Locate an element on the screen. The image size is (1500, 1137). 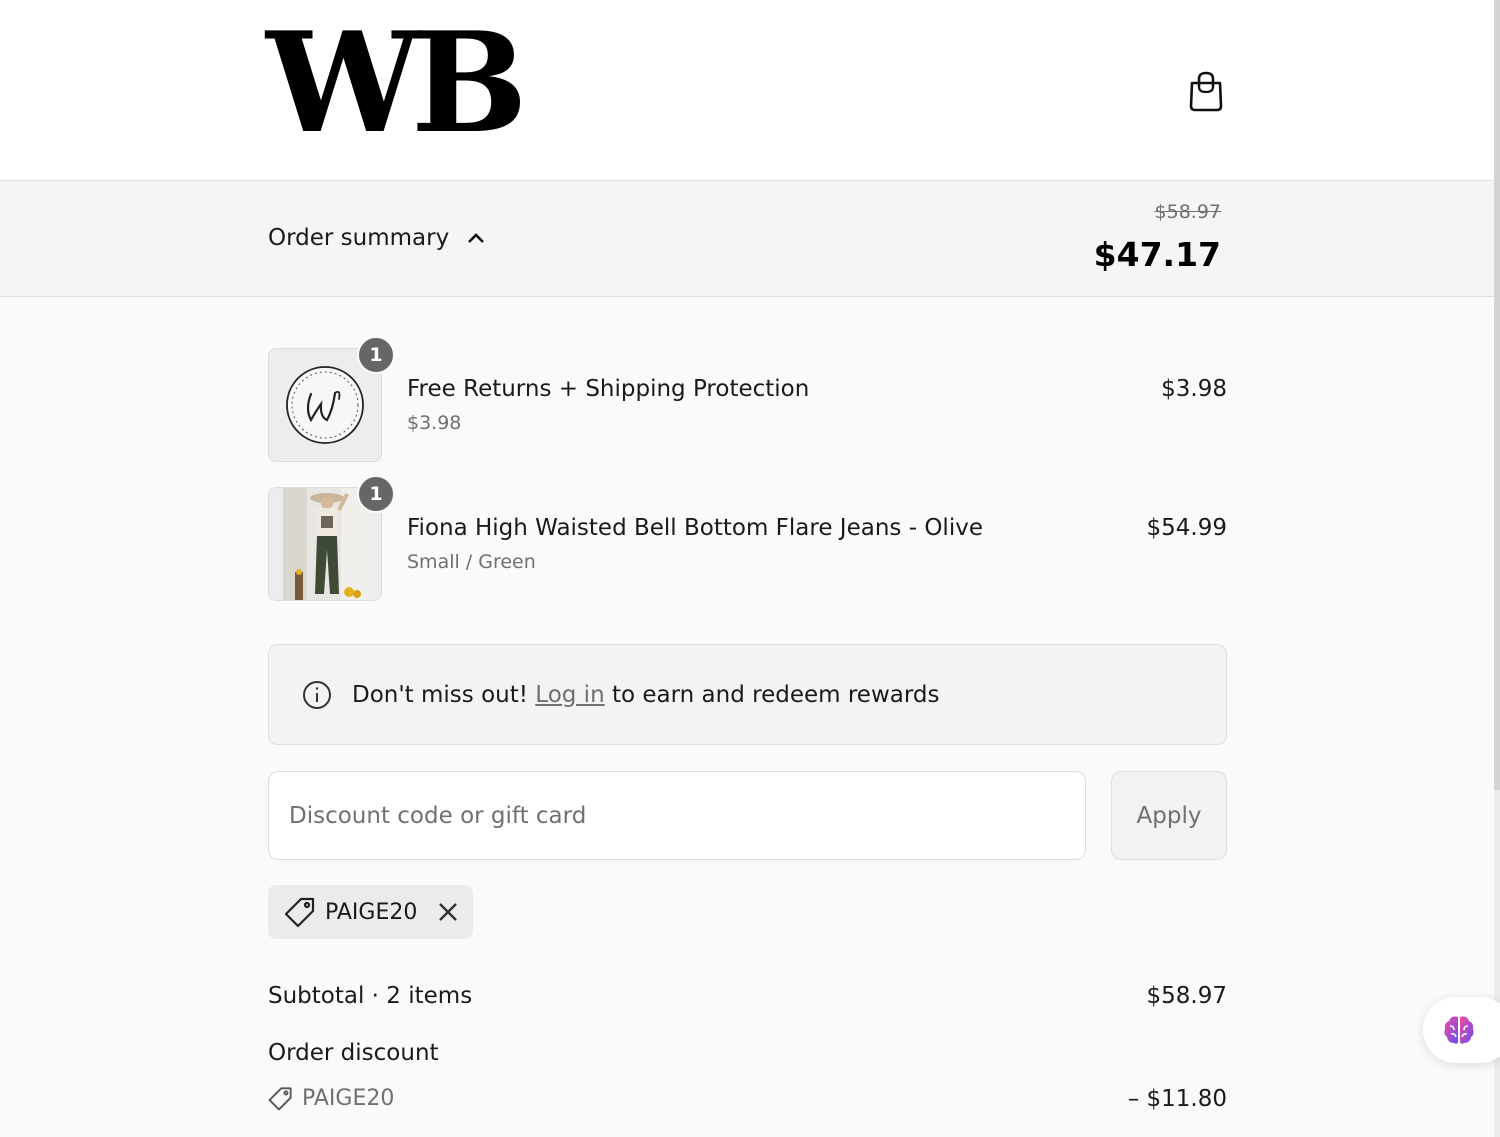
login-link: Log in is located at coordinates (569, 695).